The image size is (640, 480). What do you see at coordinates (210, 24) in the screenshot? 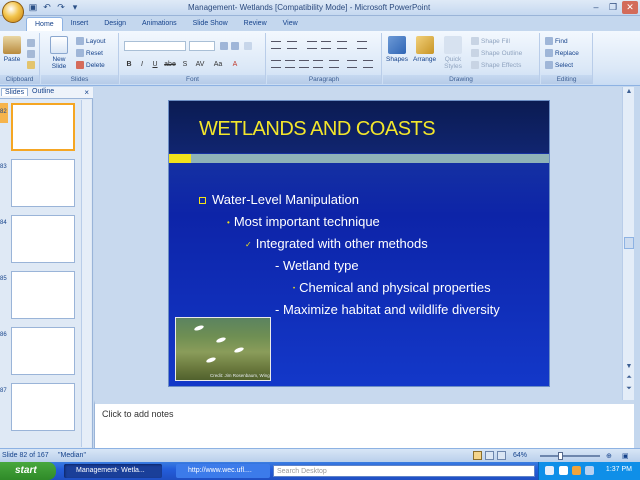
I see `tab-slide-show: Slide Show` at bounding box center [210, 24].